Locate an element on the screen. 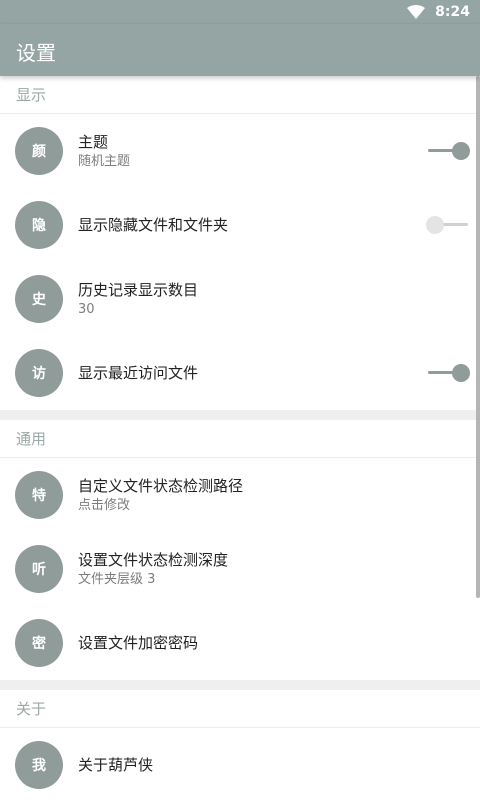 This screenshot has width=480, height=800. status-indicators: 8:24 is located at coordinates (438, 12).